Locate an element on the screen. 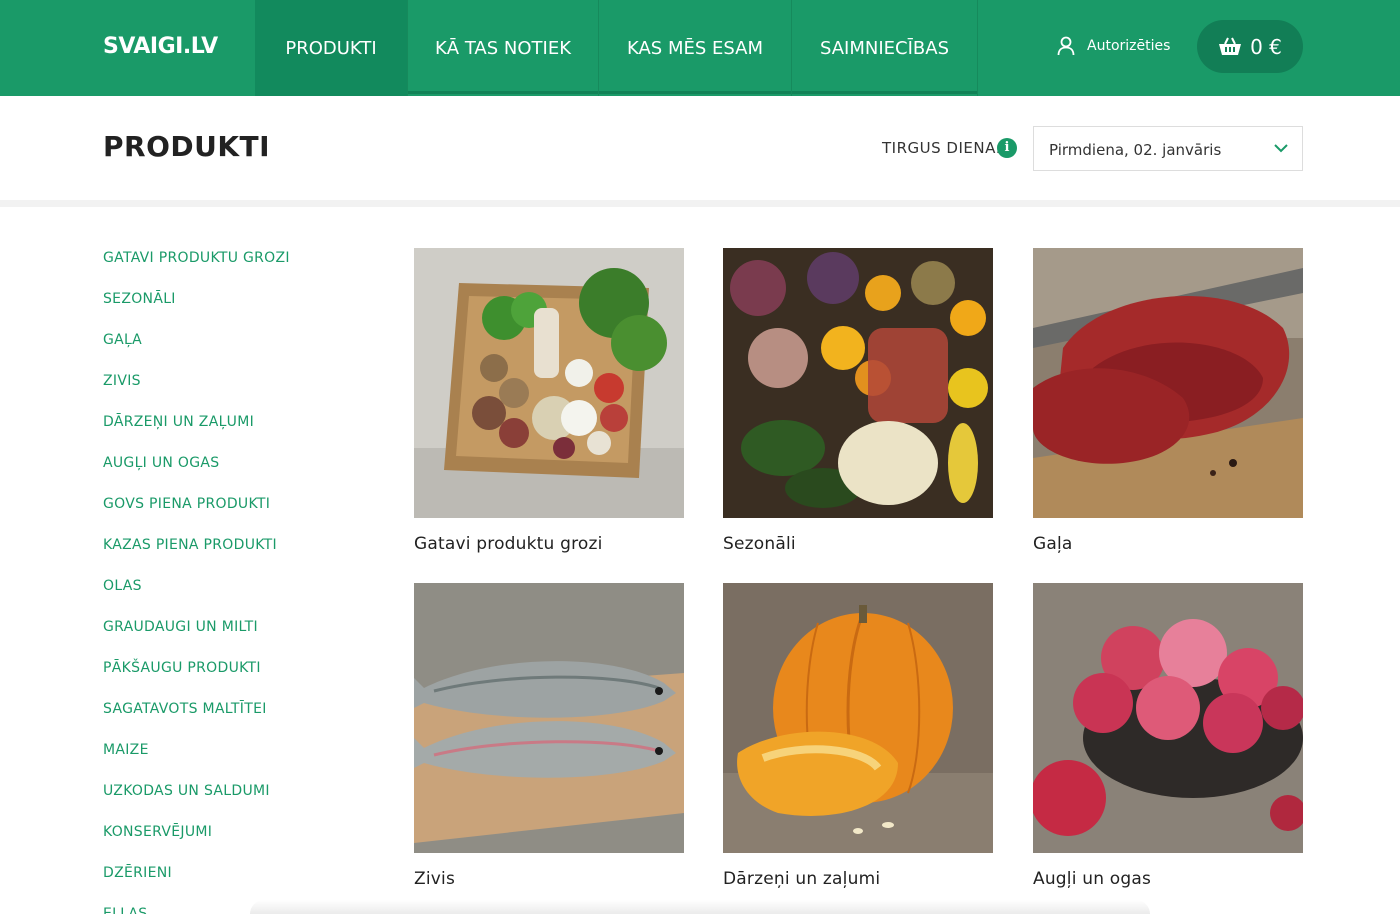 The image size is (1400, 914). product-label: Zivis is located at coordinates (435, 879).